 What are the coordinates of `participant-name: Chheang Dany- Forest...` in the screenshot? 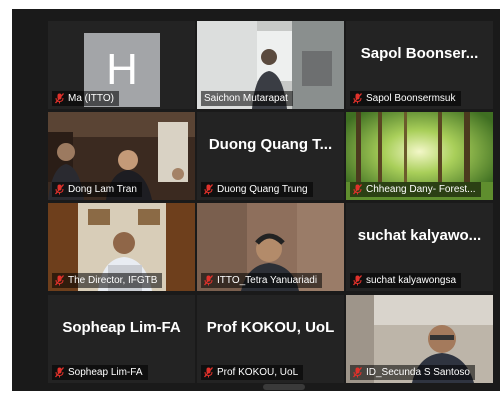 It's located at (415, 189).